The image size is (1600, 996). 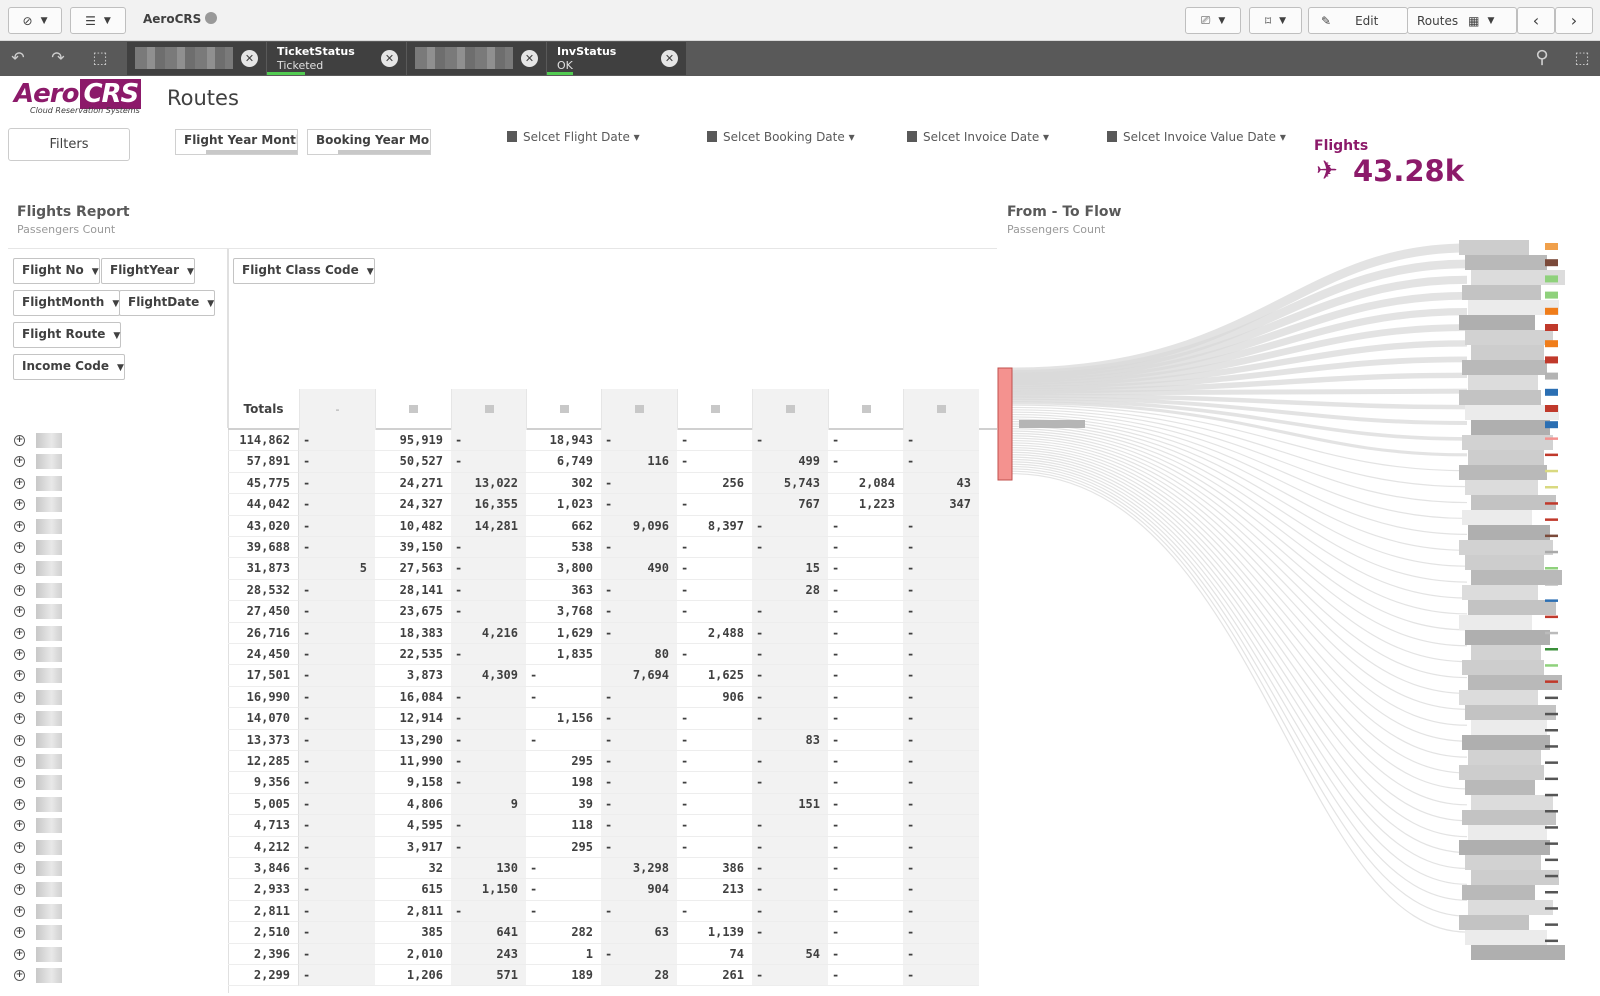 I want to click on total-cell: 44,042, so click(x=263, y=505).